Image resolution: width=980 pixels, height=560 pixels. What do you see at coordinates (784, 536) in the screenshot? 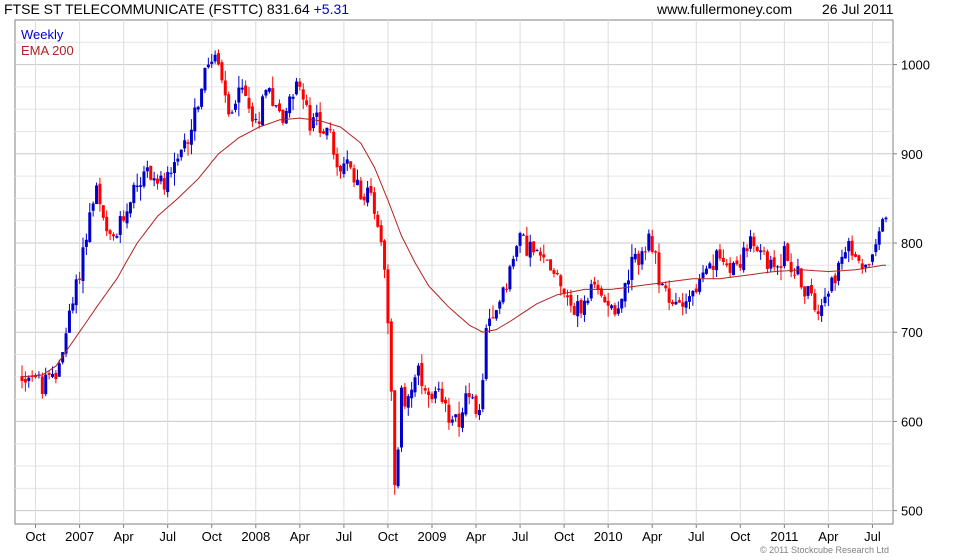
I see `x-tick-label: 2011` at bounding box center [784, 536].